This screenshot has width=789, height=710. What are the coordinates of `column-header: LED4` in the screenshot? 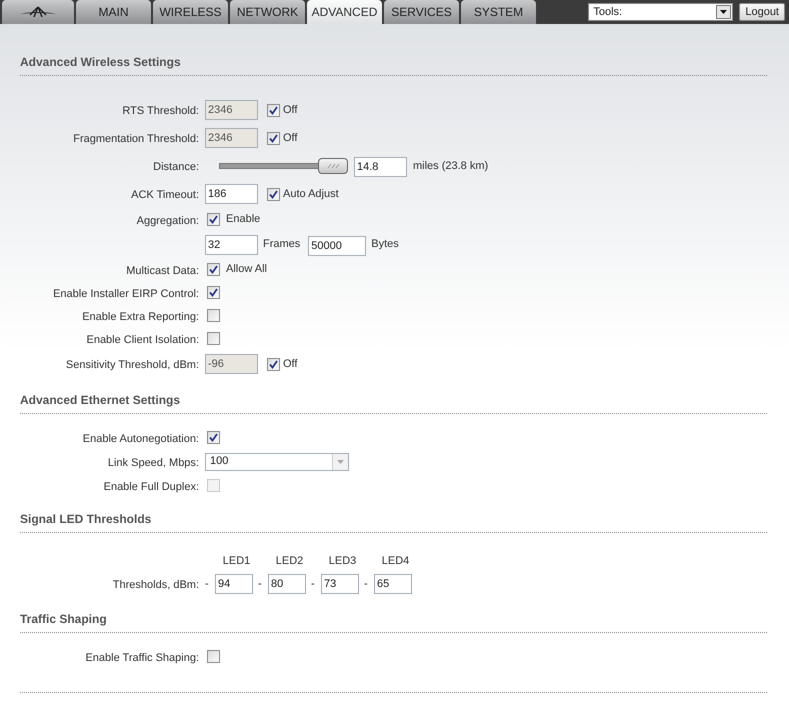 It's located at (396, 561).